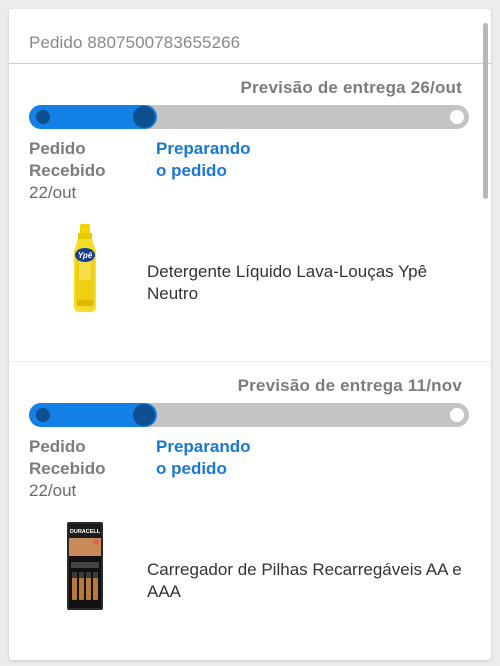  I want to click on delivery-estimate: Previsão de entrega 11/nov, so click(349, 385).